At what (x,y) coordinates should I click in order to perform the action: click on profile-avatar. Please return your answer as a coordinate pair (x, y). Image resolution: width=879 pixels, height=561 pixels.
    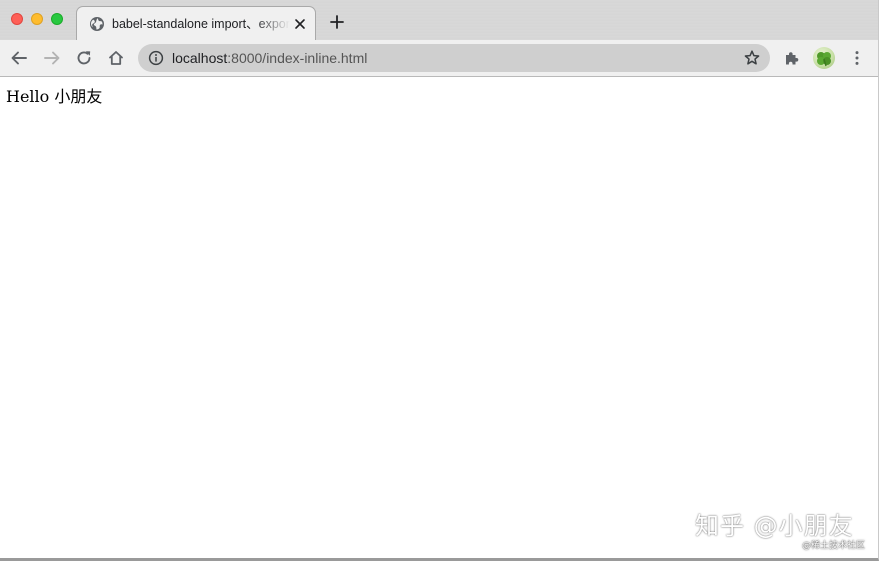
    Looking at the image, I should click on (824, 58).